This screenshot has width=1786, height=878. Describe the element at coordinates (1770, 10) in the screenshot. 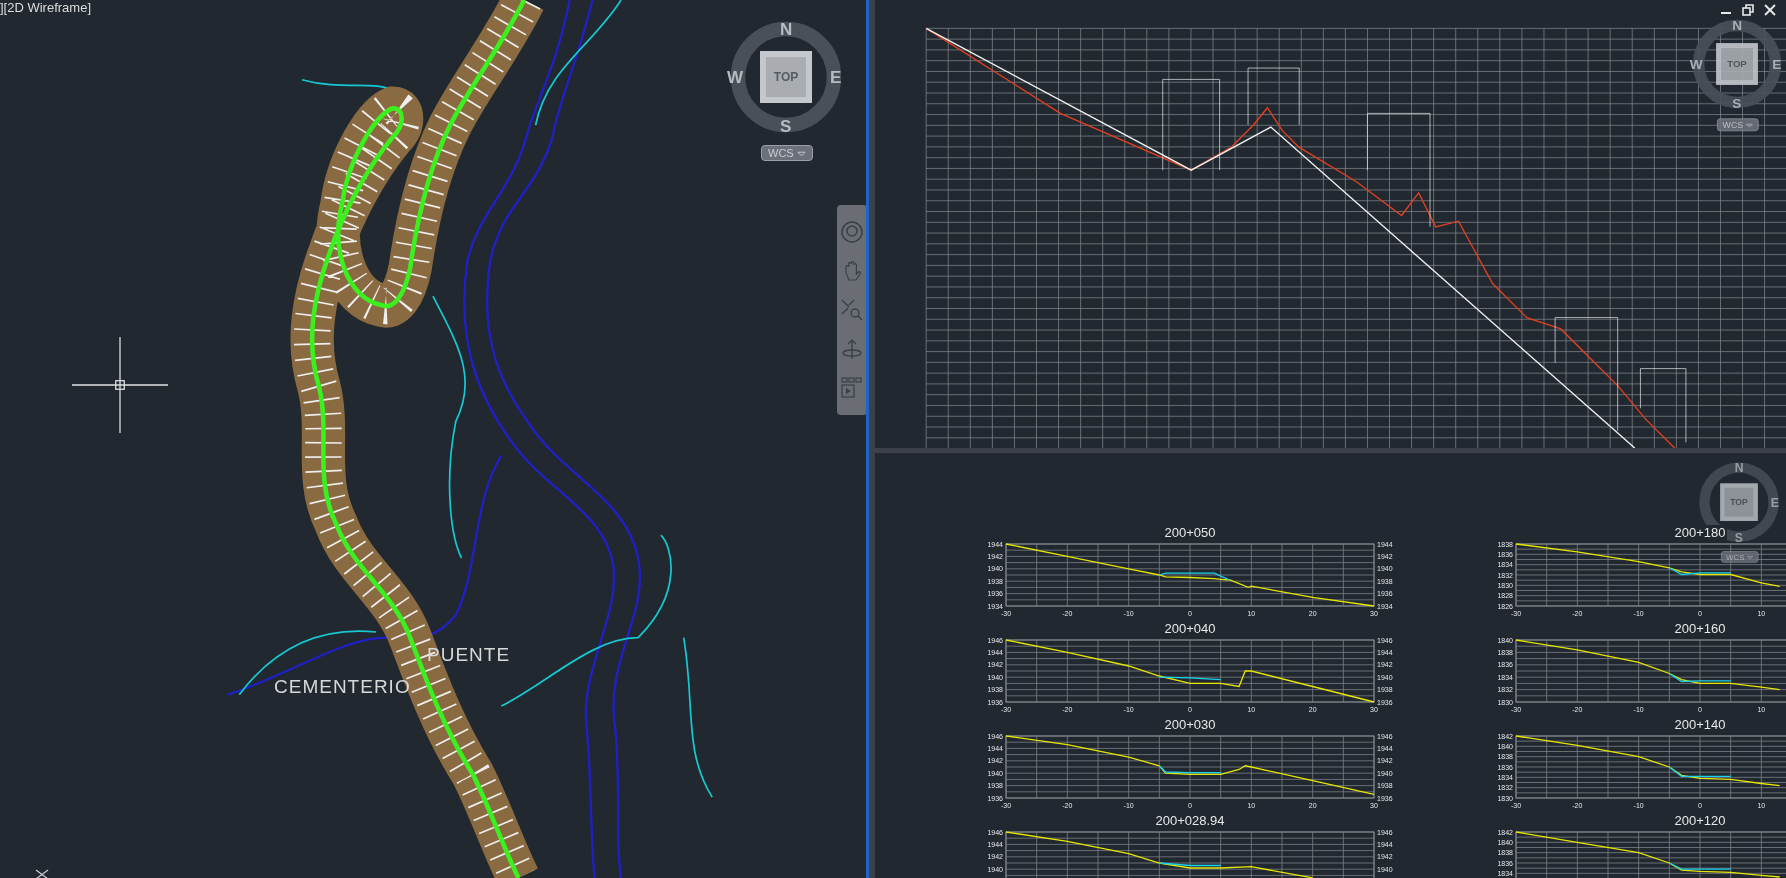

I see `close-icon` at that location.